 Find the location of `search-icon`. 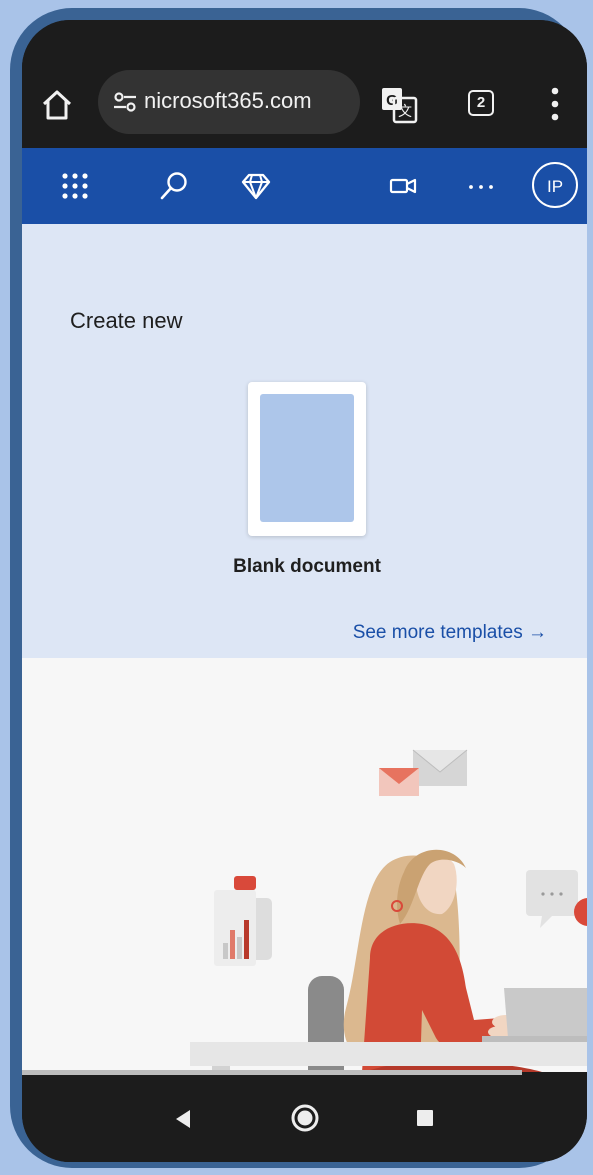

search-icon is located at coordinates (174, 186).